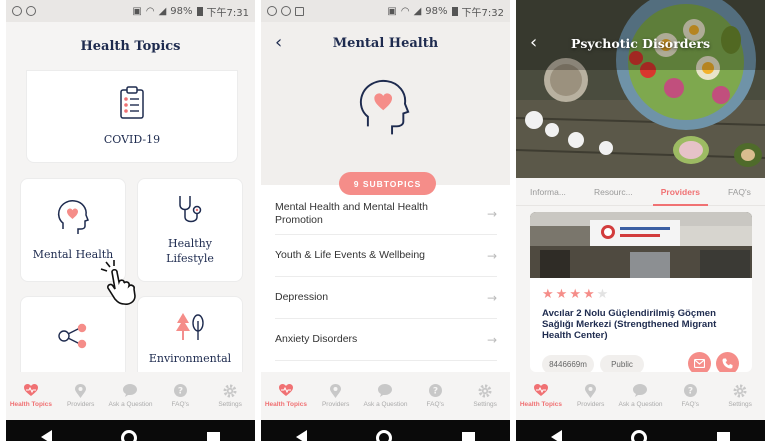 Image resolution: width=769 pixels, height=441 pixels. Describe the element at coordinates (181, 11) in the screenshot. I see `battery-percent: 98%` at that location.